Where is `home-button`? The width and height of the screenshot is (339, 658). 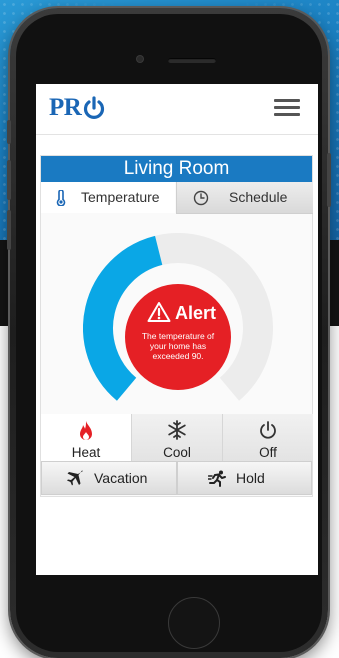 home-button is located at coordinates (194, 623).